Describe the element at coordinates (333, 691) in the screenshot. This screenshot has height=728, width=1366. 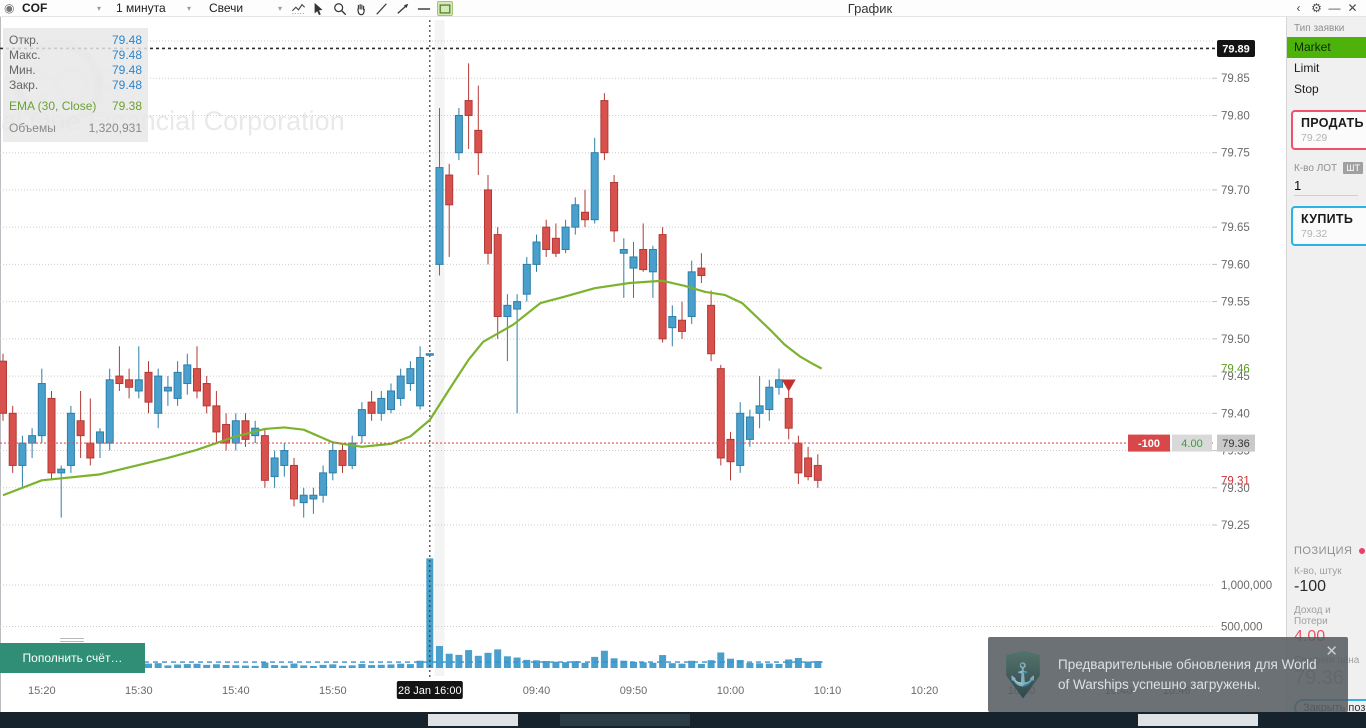
I see `svg-text: 15:50` at that location.